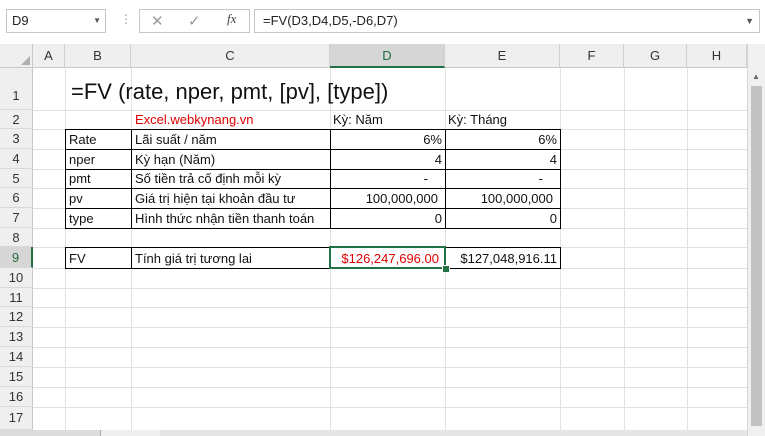  I want to click on horizontal-scrollbar, so click(453, 433).